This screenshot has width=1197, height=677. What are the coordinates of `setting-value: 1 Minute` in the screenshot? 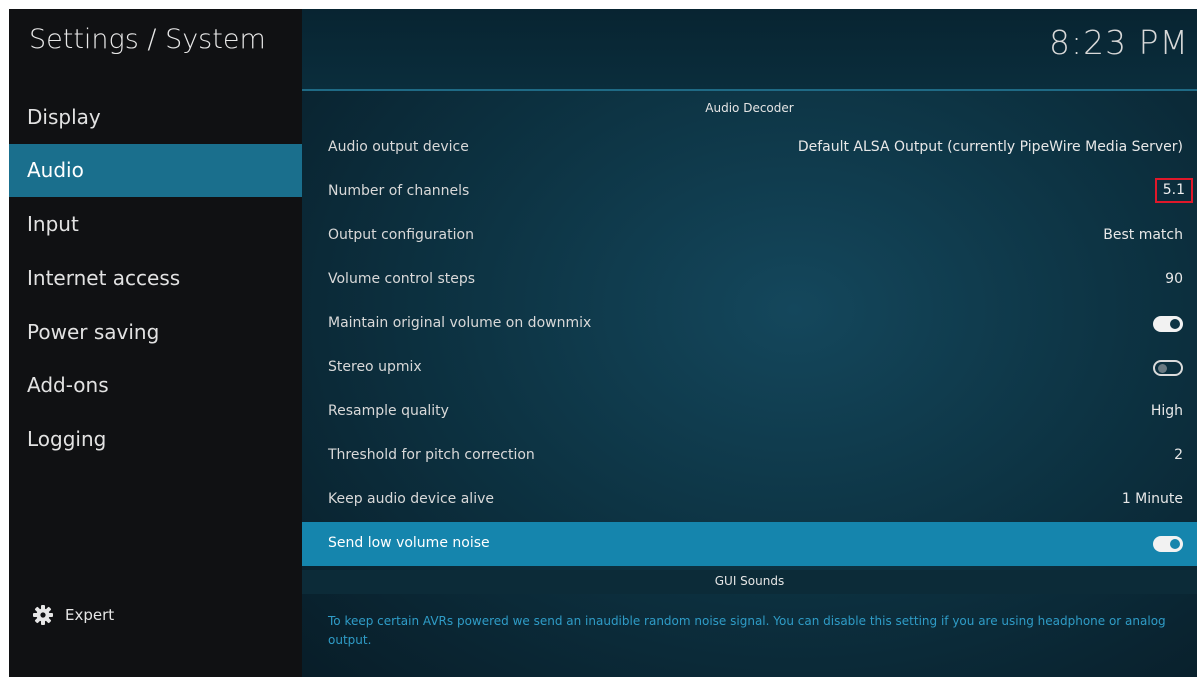 It's located at (1152, 499).